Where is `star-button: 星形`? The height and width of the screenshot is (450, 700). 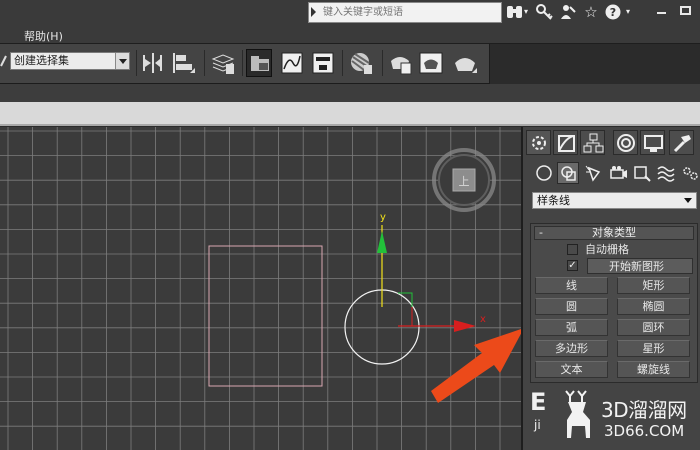
star-button: 星形 is located at coordinates (653, 348).